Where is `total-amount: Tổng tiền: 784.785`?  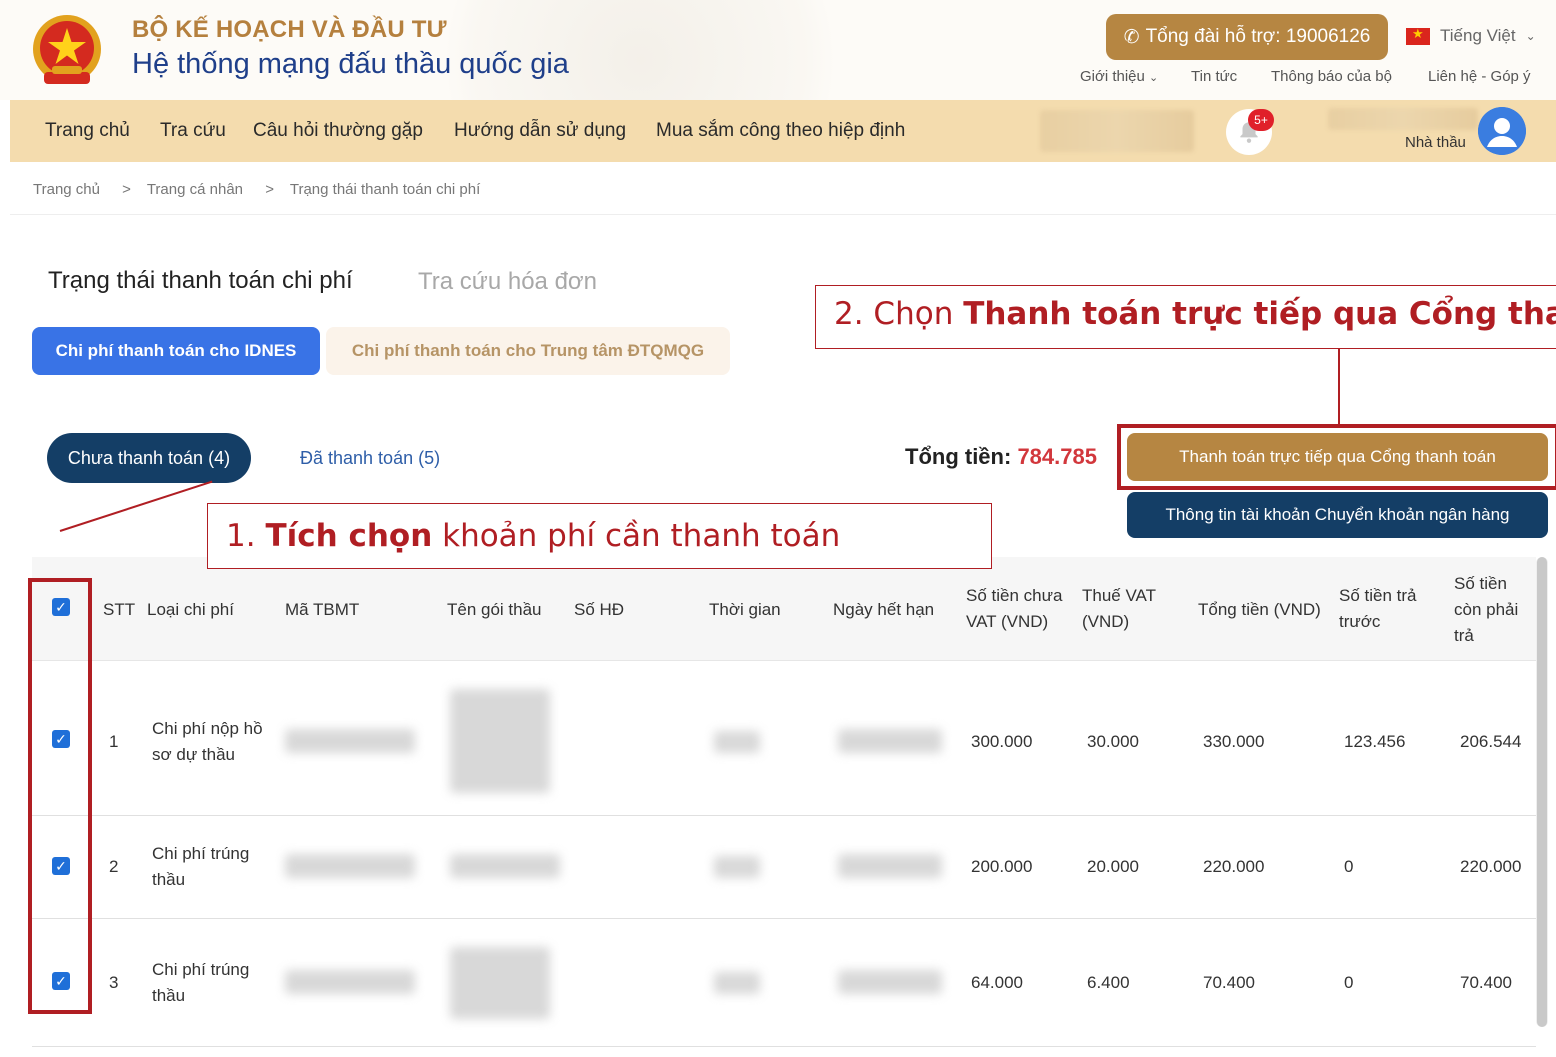 total-amount: Tổng tiền: 784.785 is located at coordinates (1001, 457).